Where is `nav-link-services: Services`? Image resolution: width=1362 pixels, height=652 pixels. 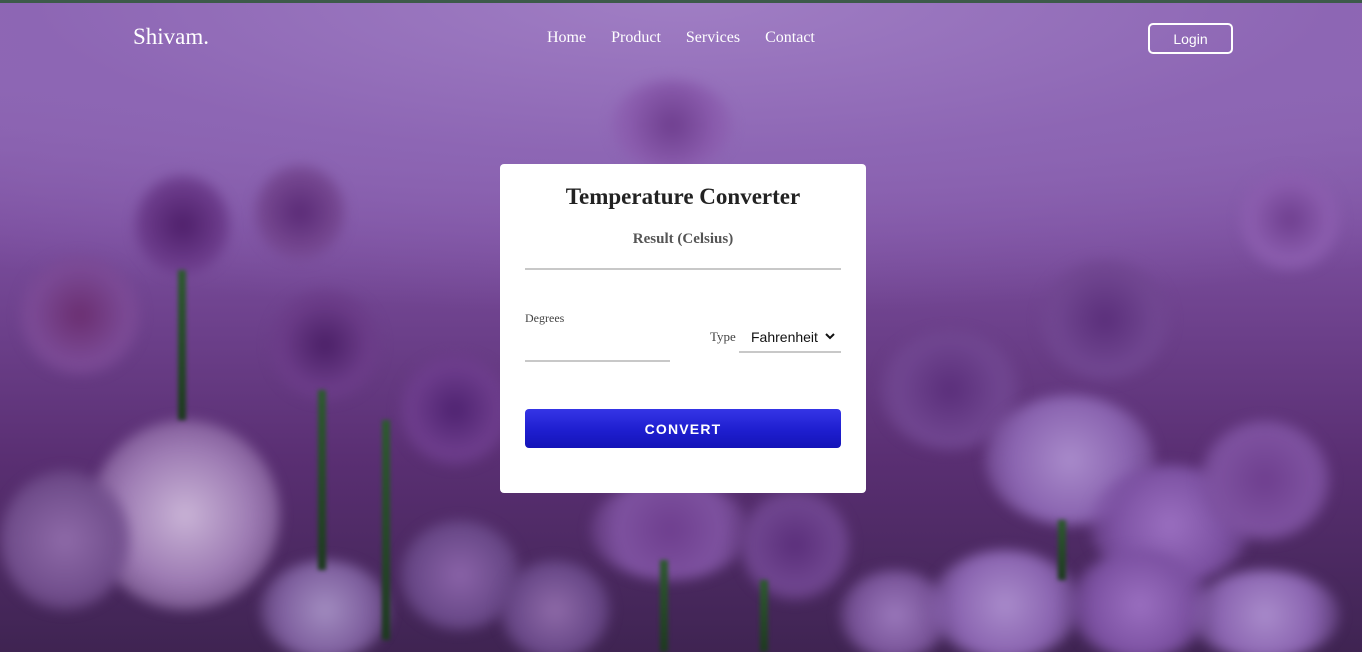 nav-link-services: Services is located at coordinates (713, 38).